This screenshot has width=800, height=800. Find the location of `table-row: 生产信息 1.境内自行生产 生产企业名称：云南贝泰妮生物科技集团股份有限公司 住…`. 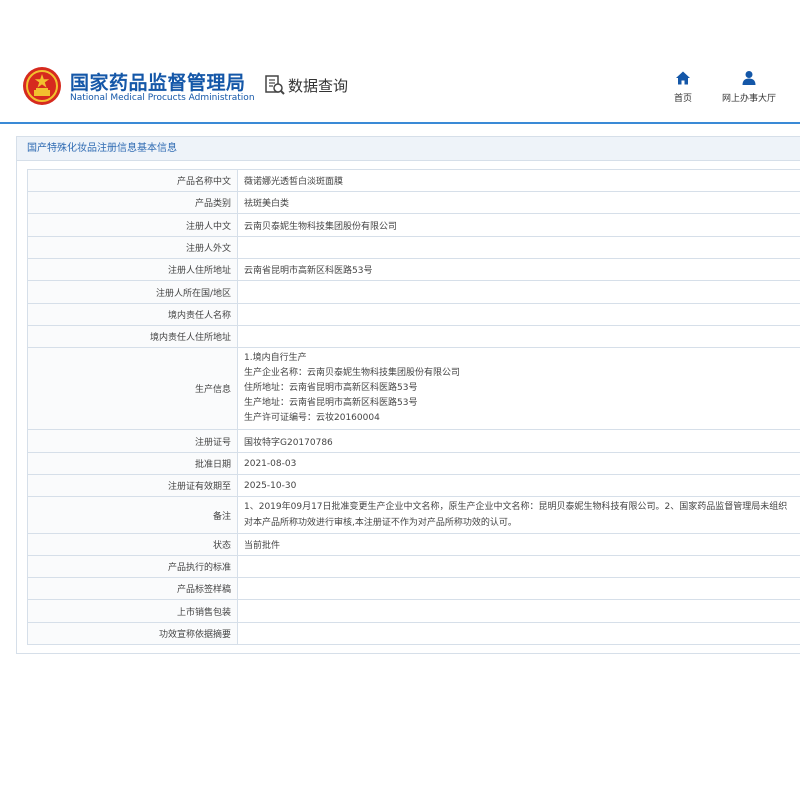

table-row: 生产信息 1.境内自行生产 生产企业名称：云南贝泰妮生物科技集团股份有限公司 住… is located at coordinates (413, 388).